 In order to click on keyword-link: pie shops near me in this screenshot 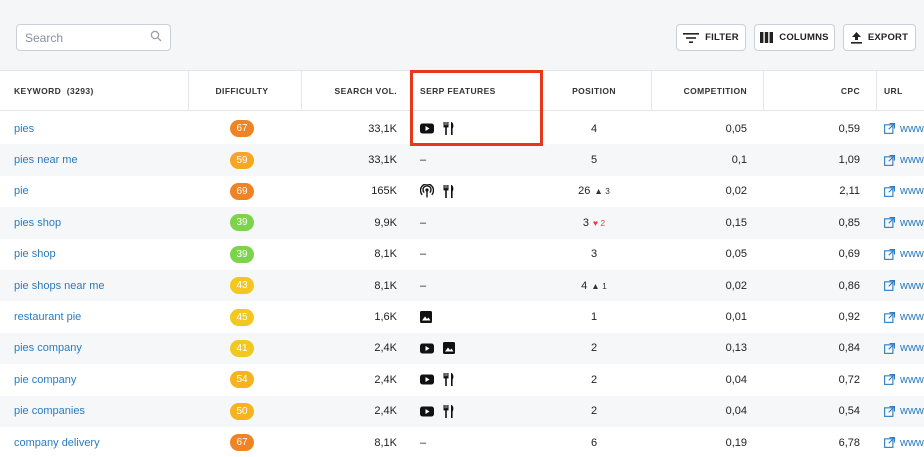, I will do `click(59, 285)`.